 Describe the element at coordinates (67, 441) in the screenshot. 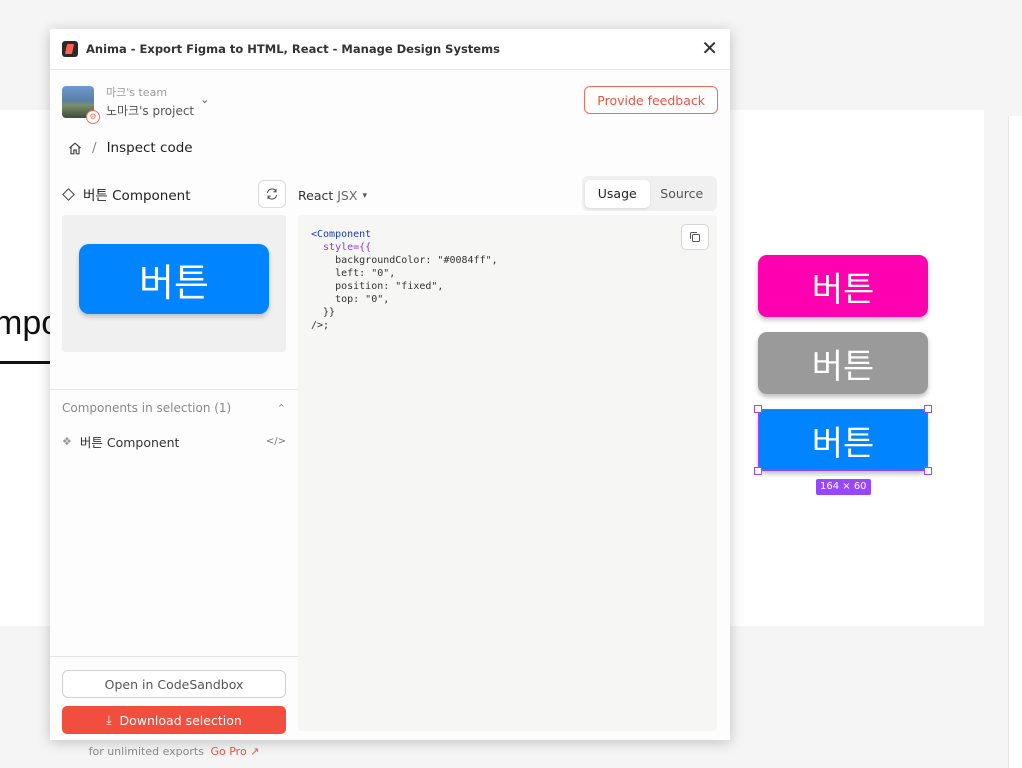

I see `component-icon: ❖` at that location.